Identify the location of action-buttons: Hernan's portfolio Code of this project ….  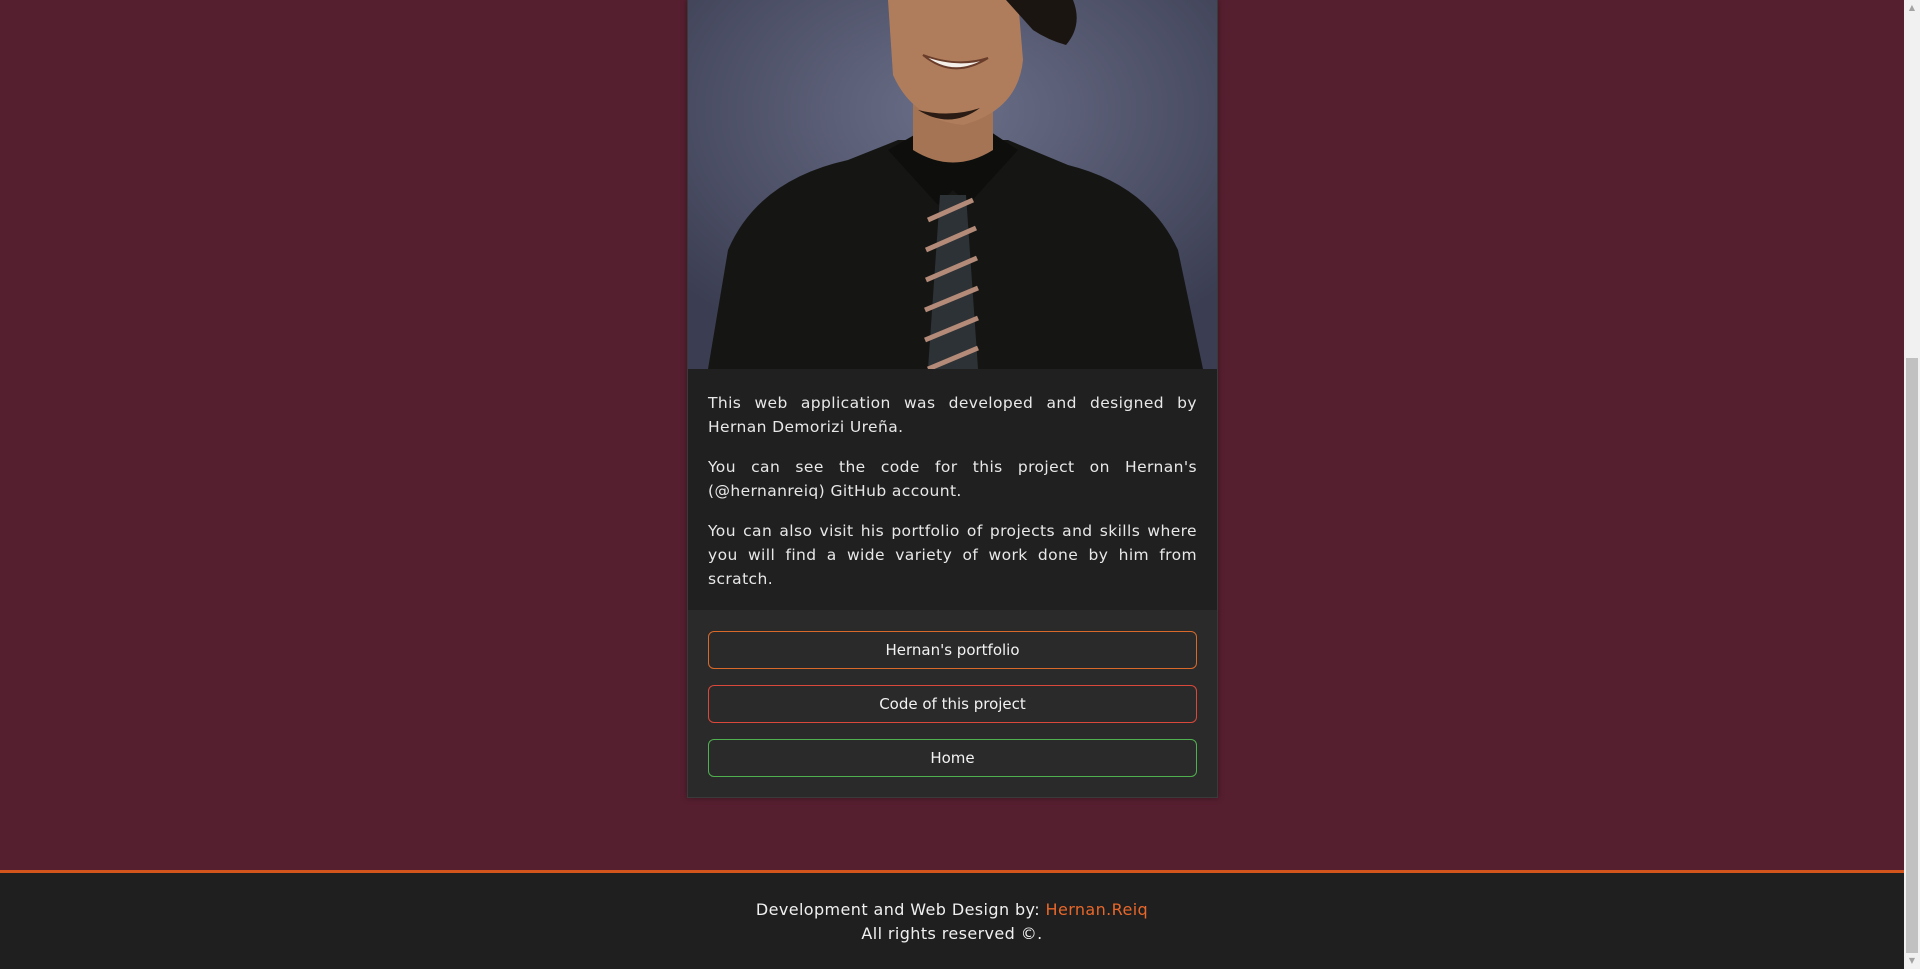
(952, 712).